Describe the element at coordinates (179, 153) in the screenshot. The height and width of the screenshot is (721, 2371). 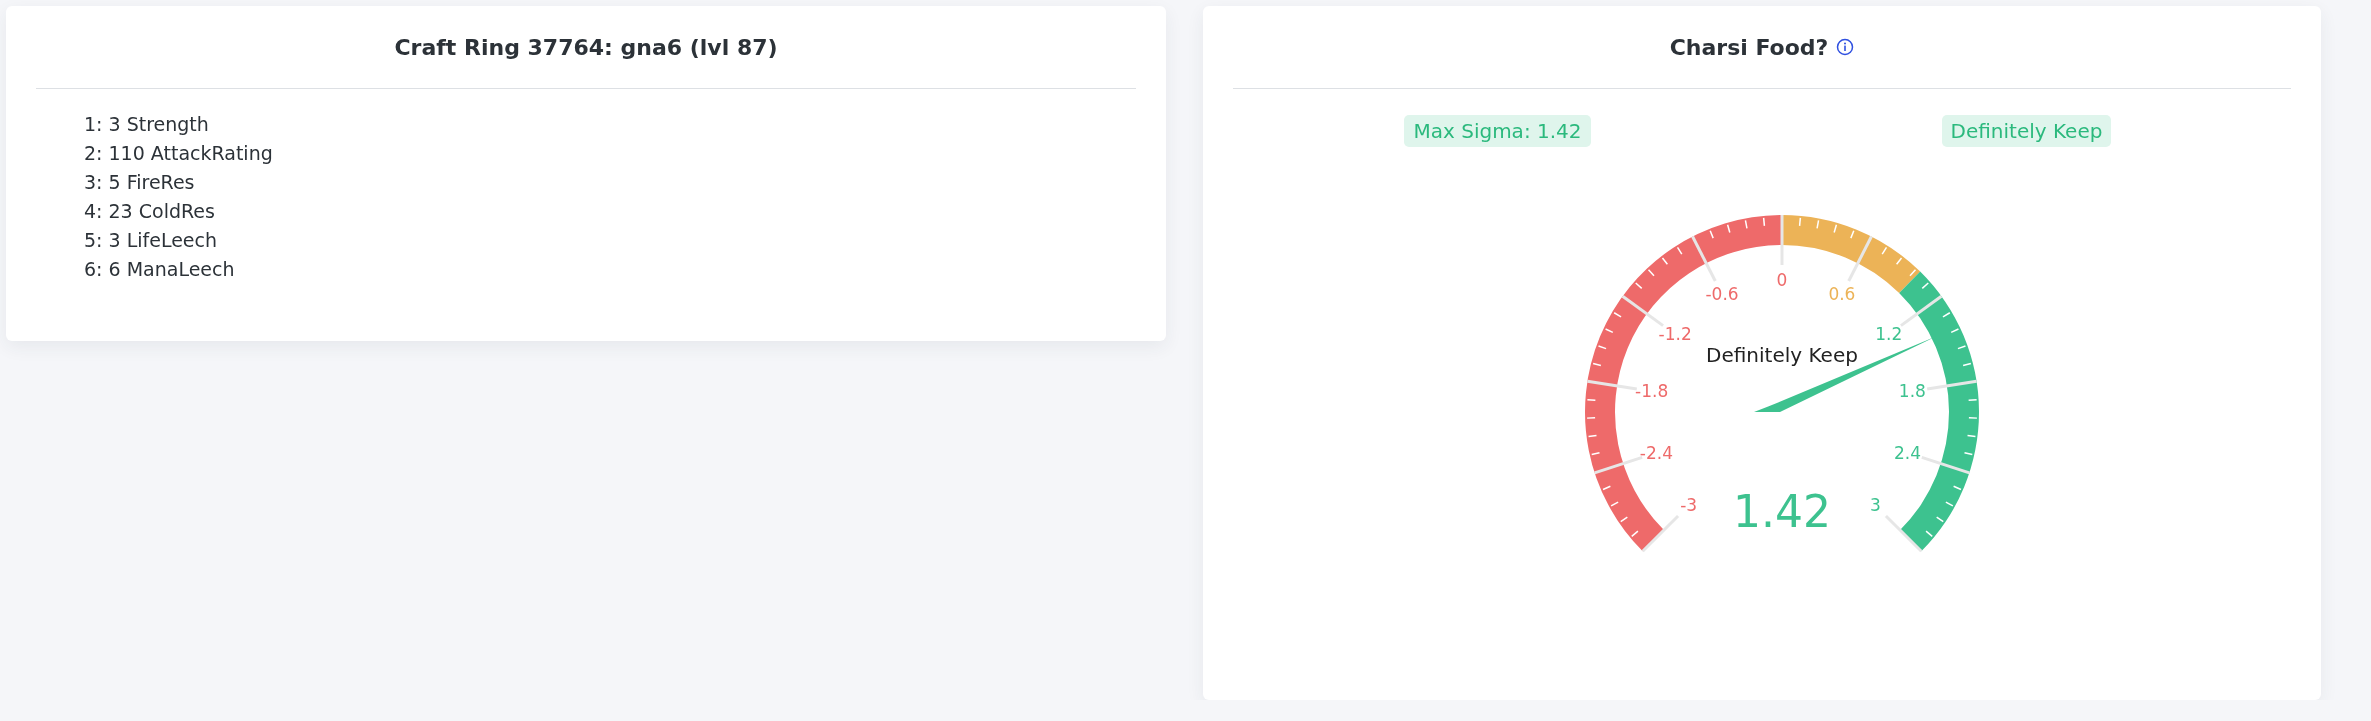
I see `affix-line: 2: 110 AttackRating` at that location.